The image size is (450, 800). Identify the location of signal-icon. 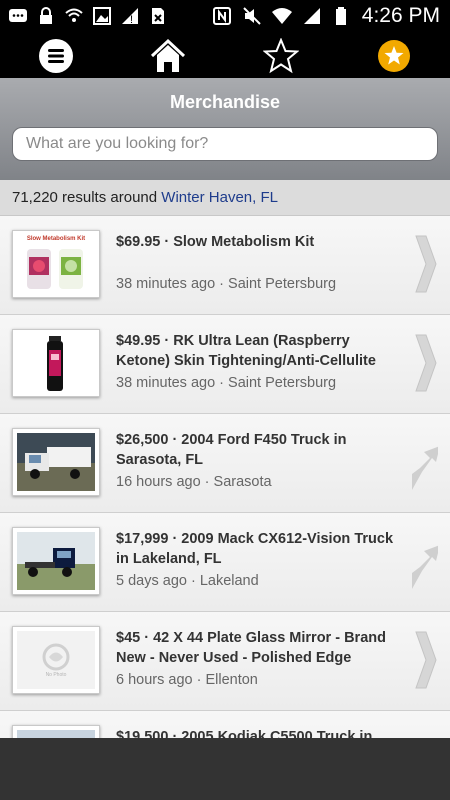
(311, 16).